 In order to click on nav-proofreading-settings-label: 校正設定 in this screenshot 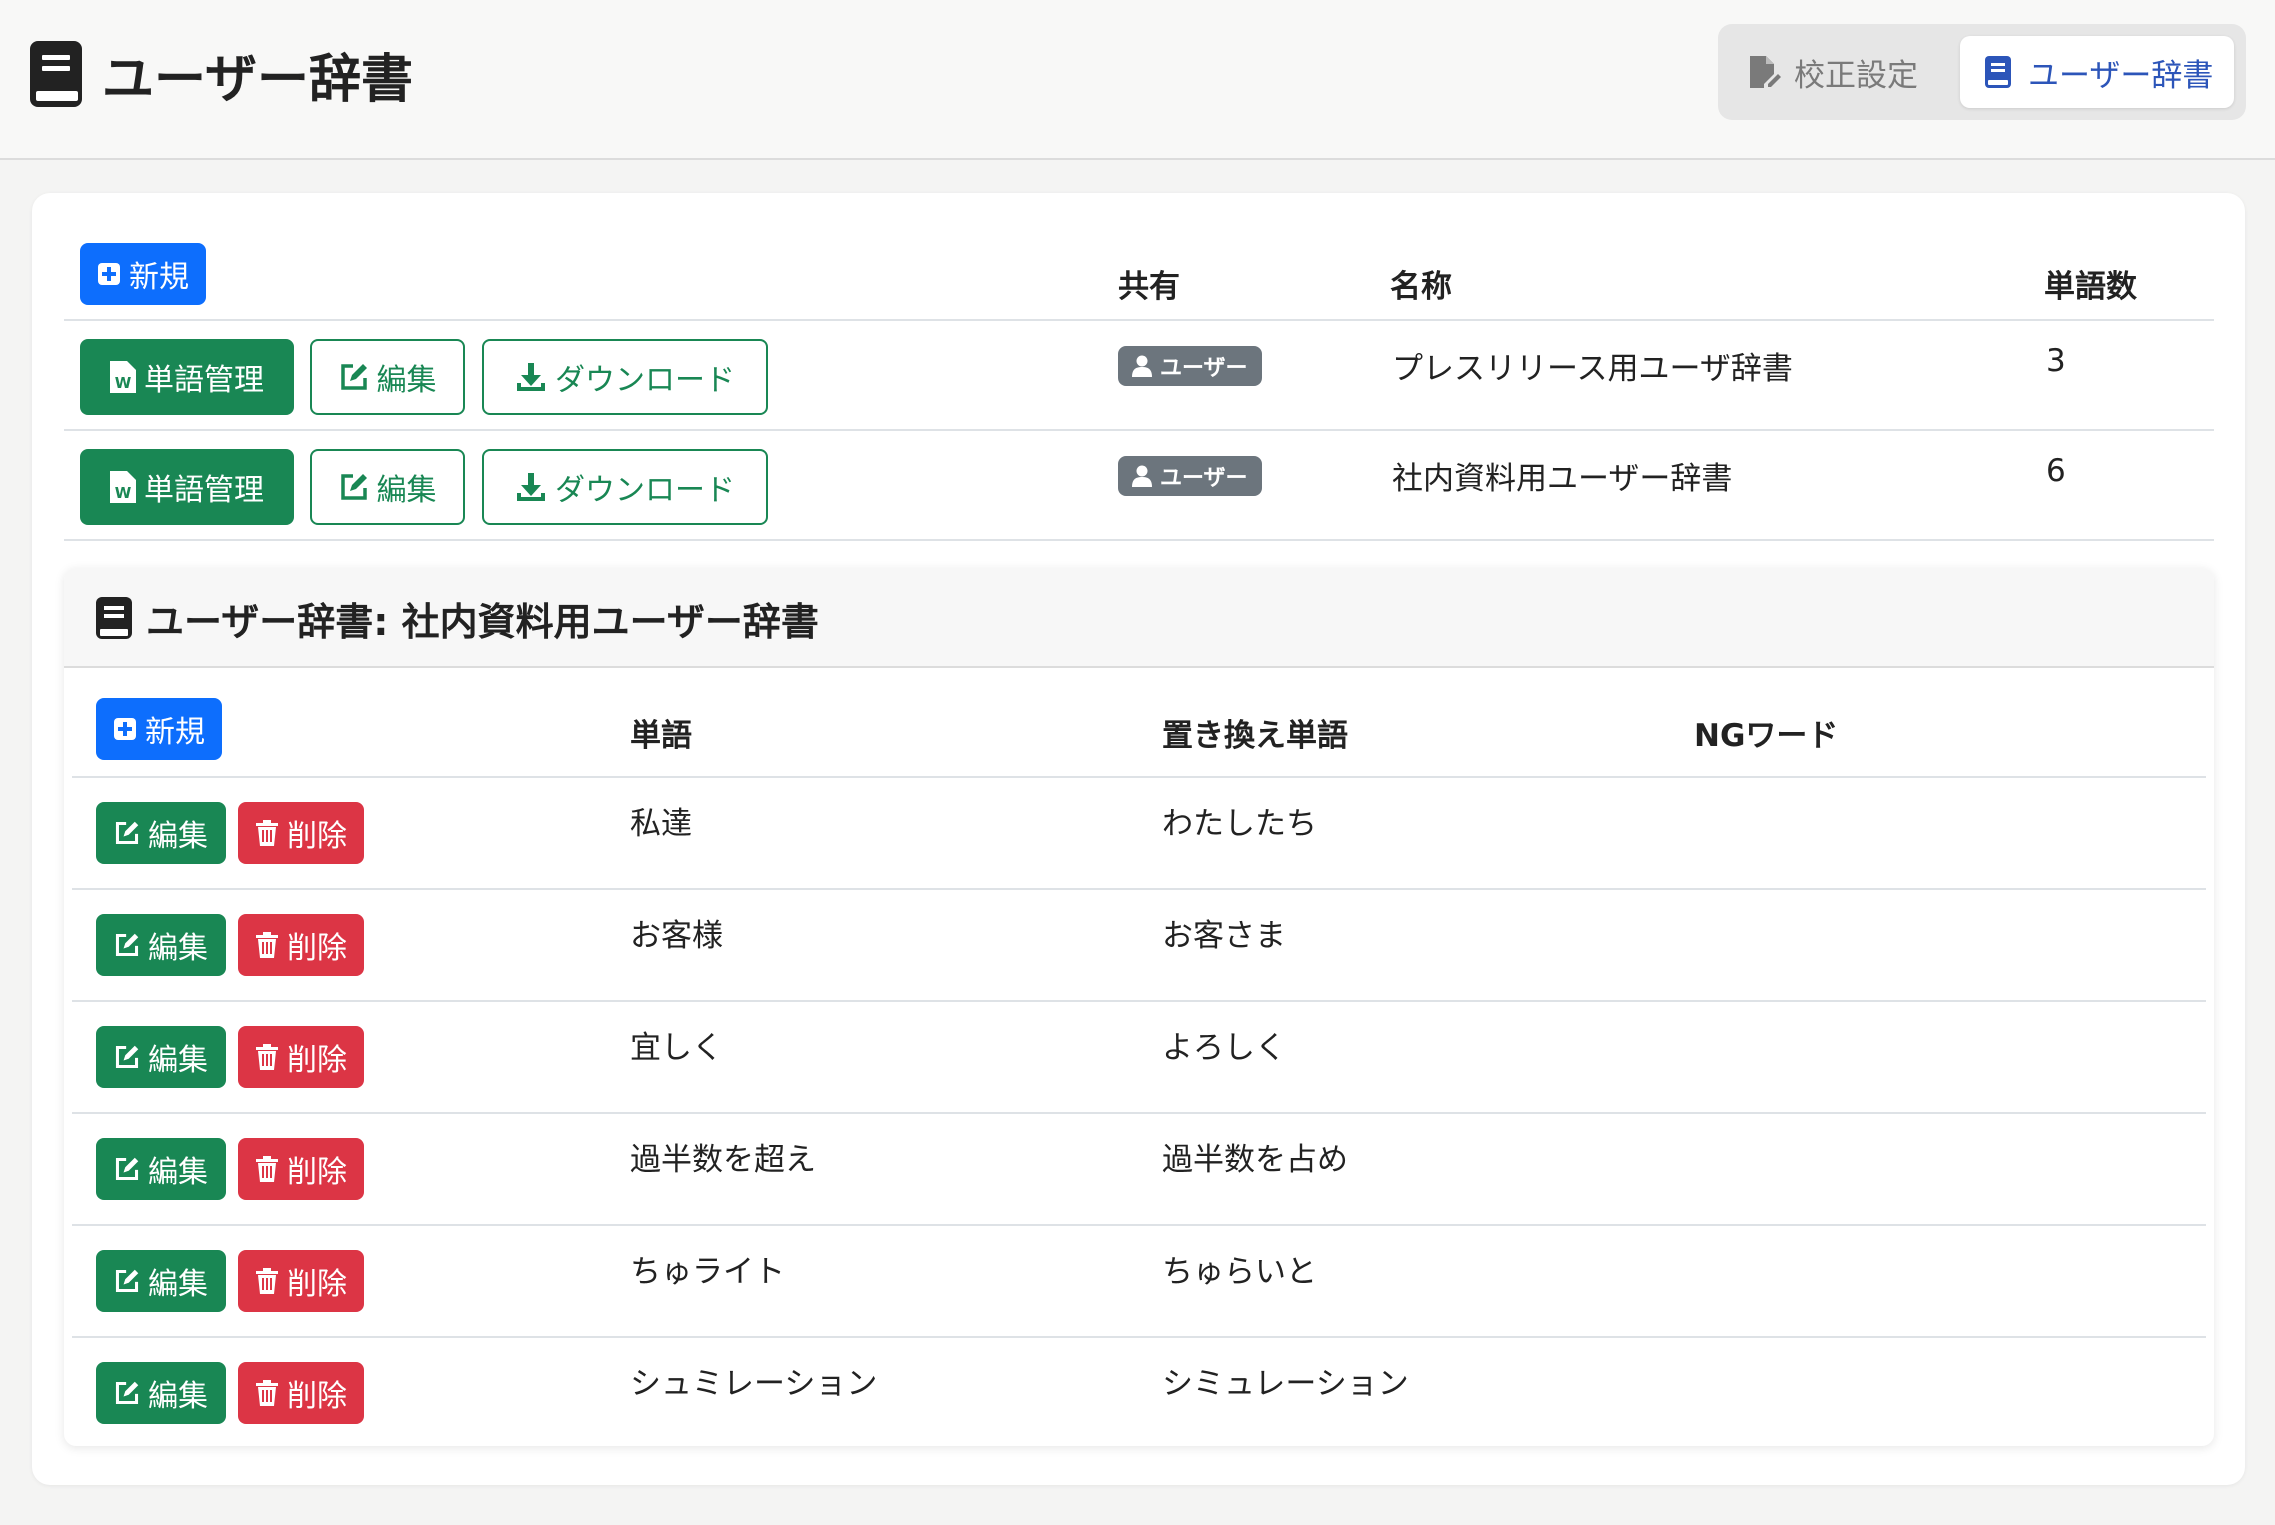, I will do `click(1856, 75)`.